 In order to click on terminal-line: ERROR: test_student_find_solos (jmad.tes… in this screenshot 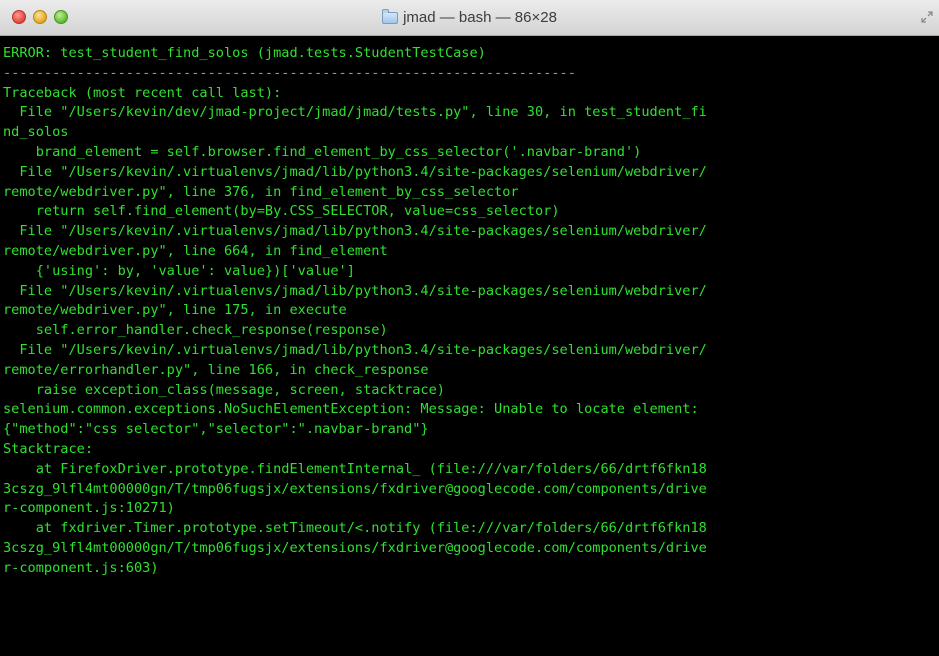, I will do `click(244, 53)`.